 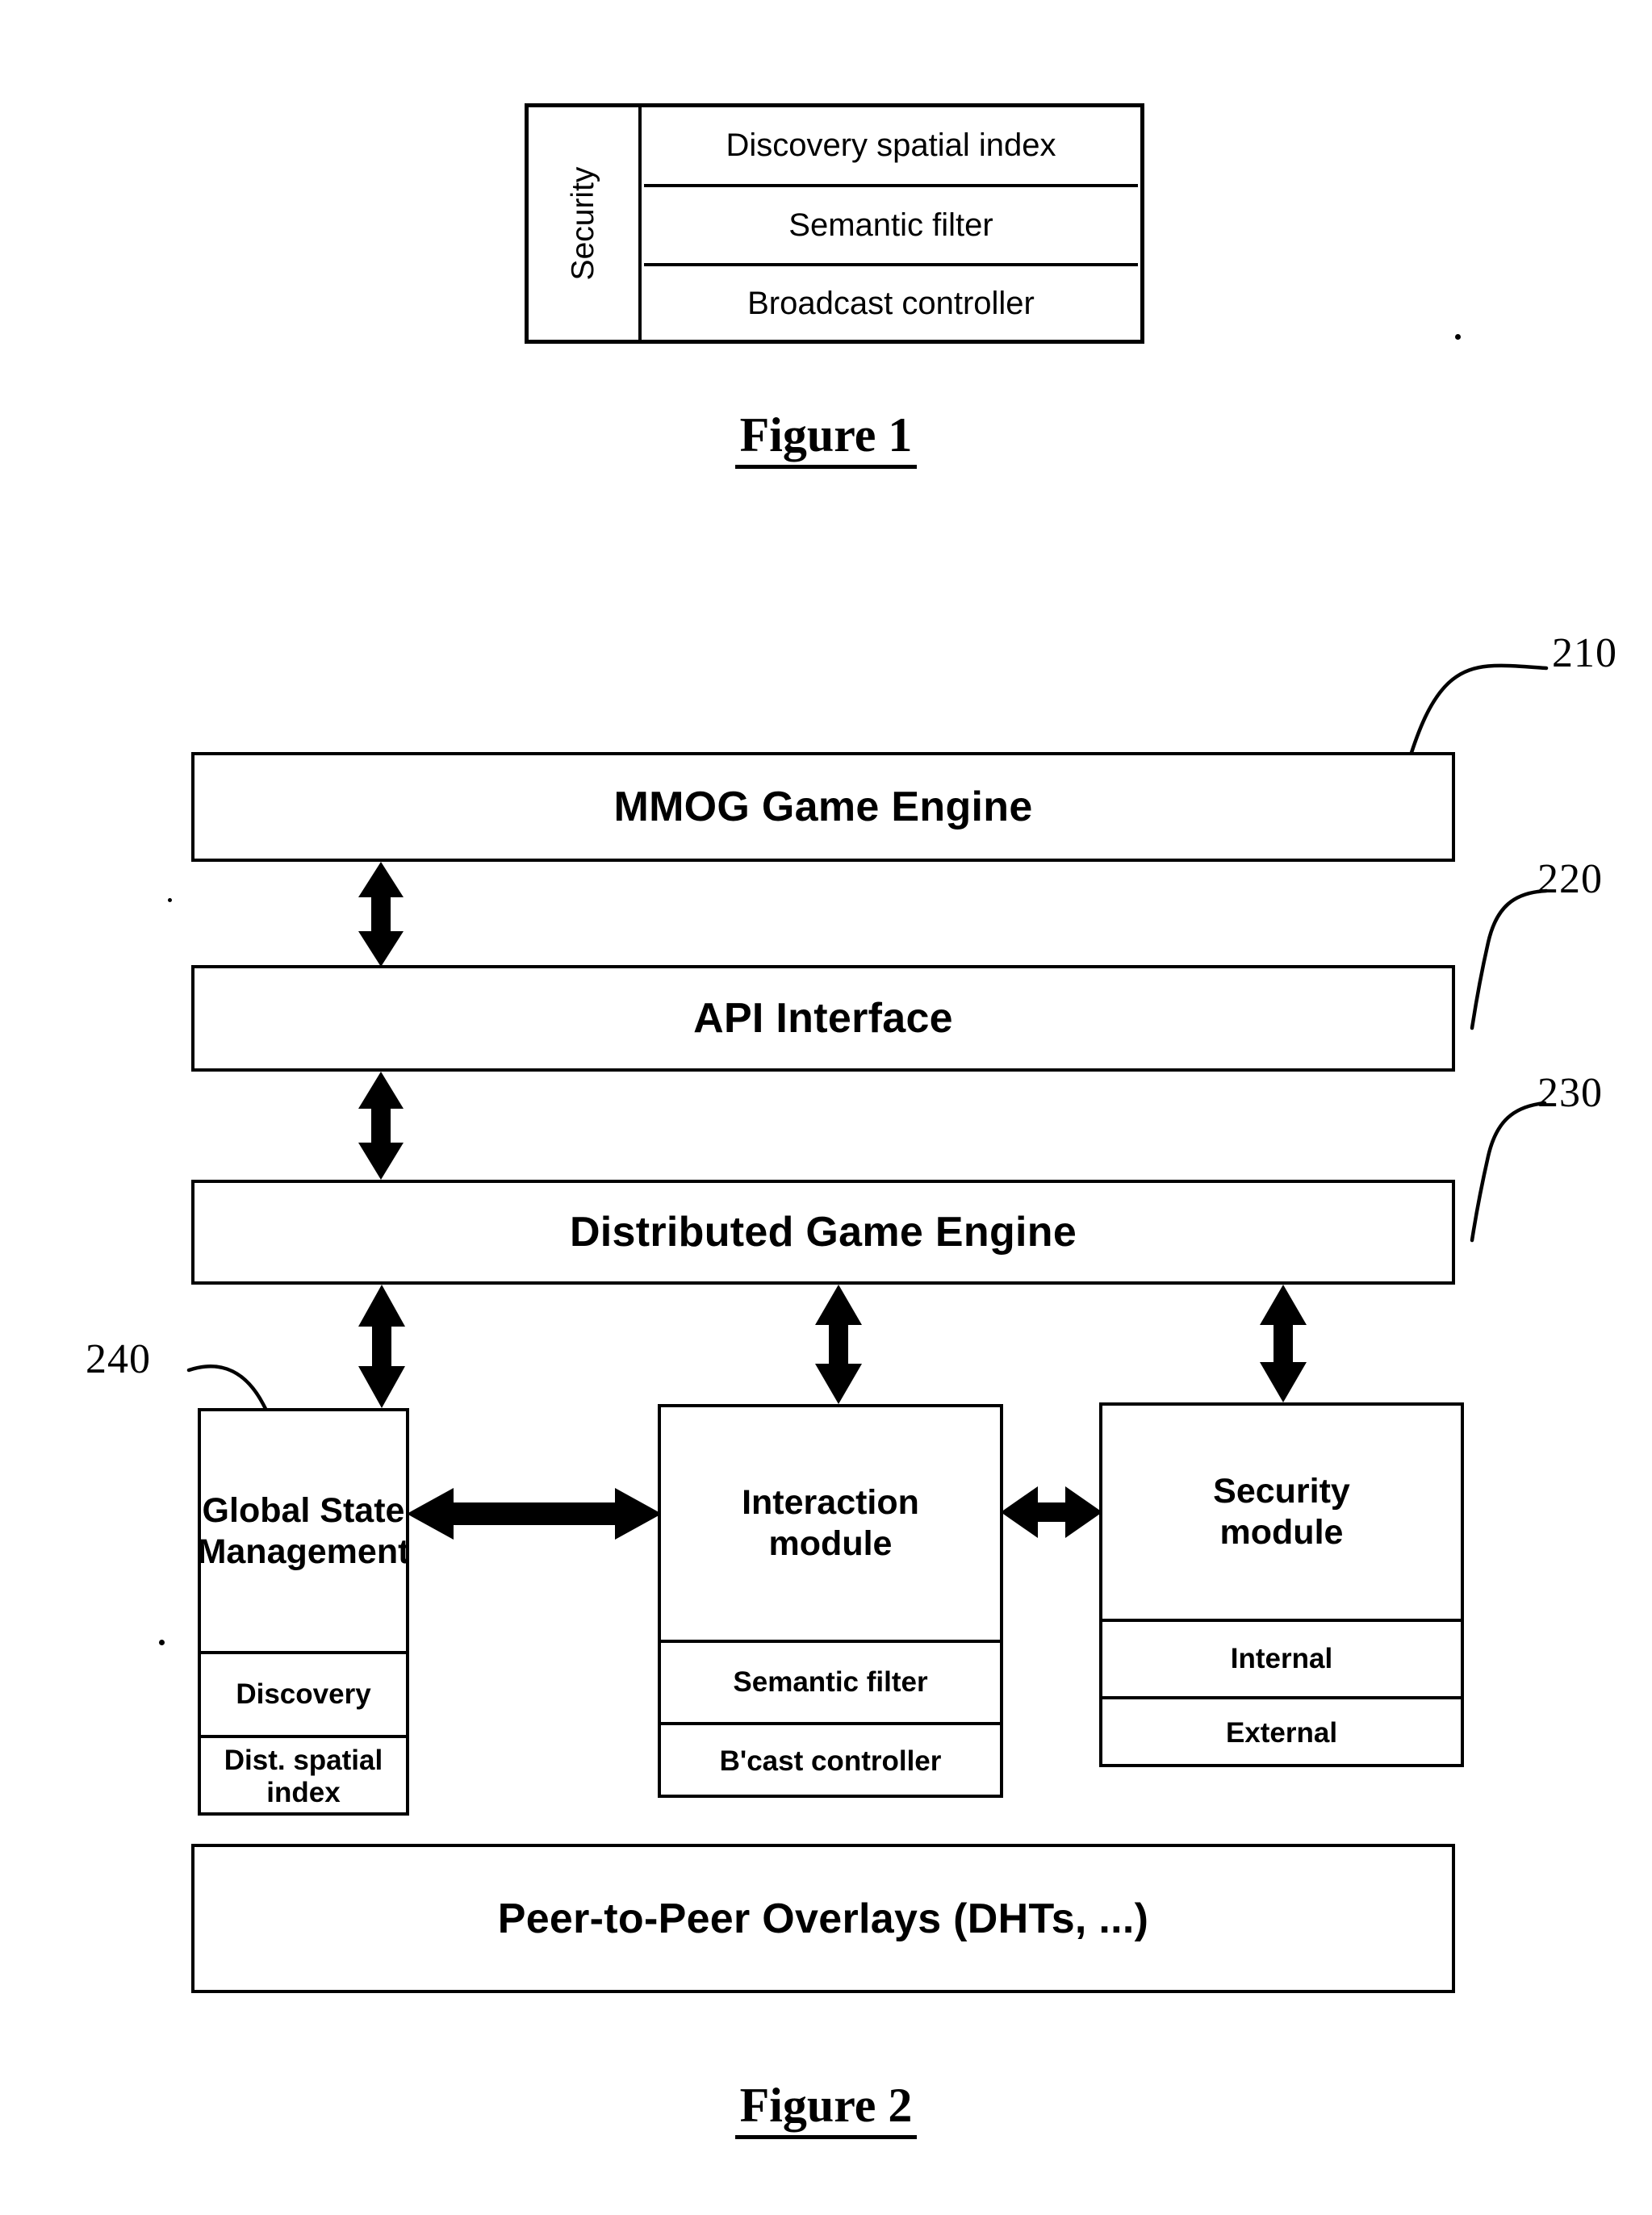 I want to click on api-interface-box: API Interface, so click(x=823, y=1018).